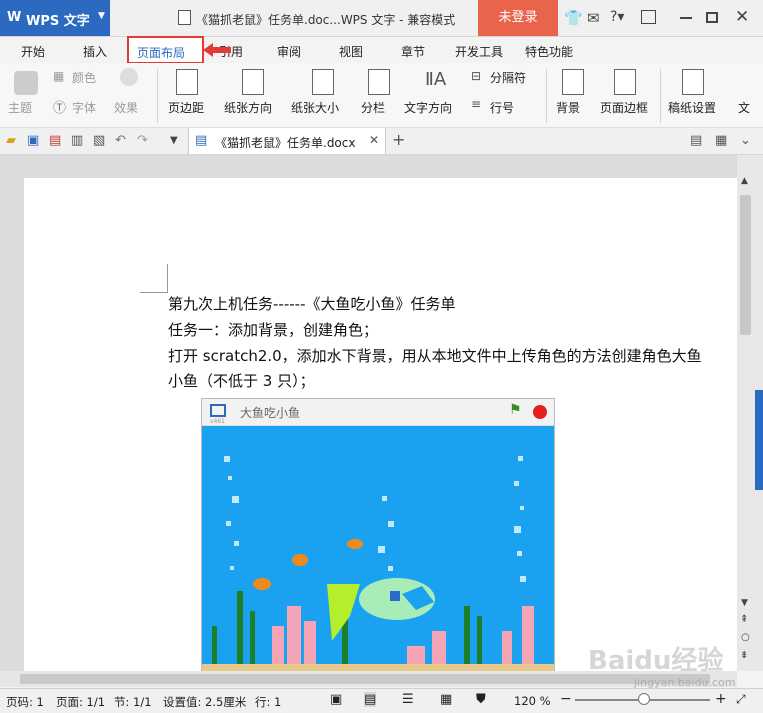  Describe the element at coordinates (33, 51) in the screenshot. I see `tab-home: 开始` at that location.